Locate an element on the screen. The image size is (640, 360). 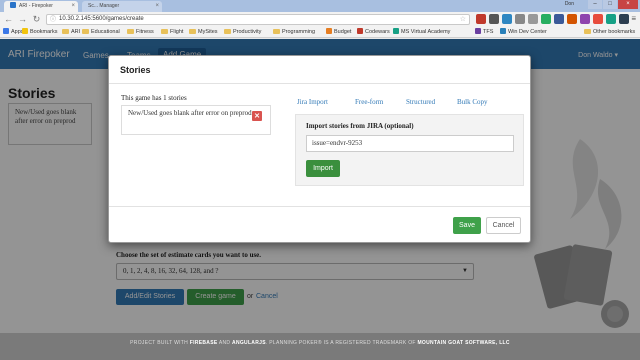
tab-free-form: Free-form is located at coordinates (369, 102).